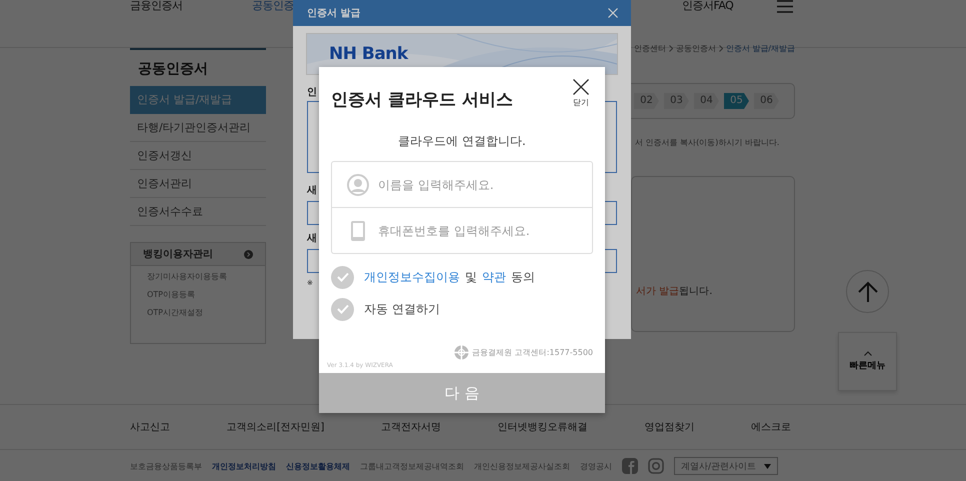 The width and height of the screenshot is (966, 481). Describe the element at coordinates (630, 466) in the screenshot. I see `facebook-icon` at that location.